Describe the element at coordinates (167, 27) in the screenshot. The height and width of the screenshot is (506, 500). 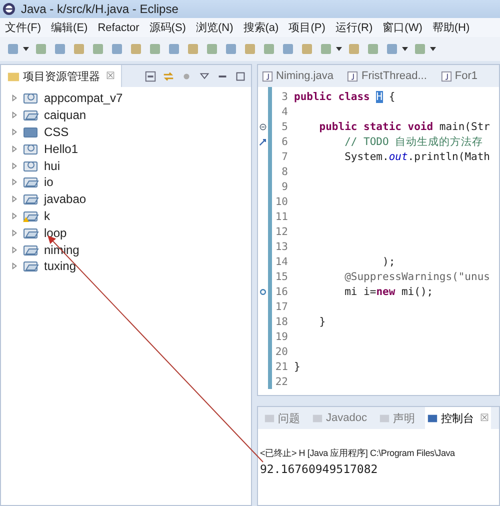
I see `menu-item: 源码(S)` at that location.